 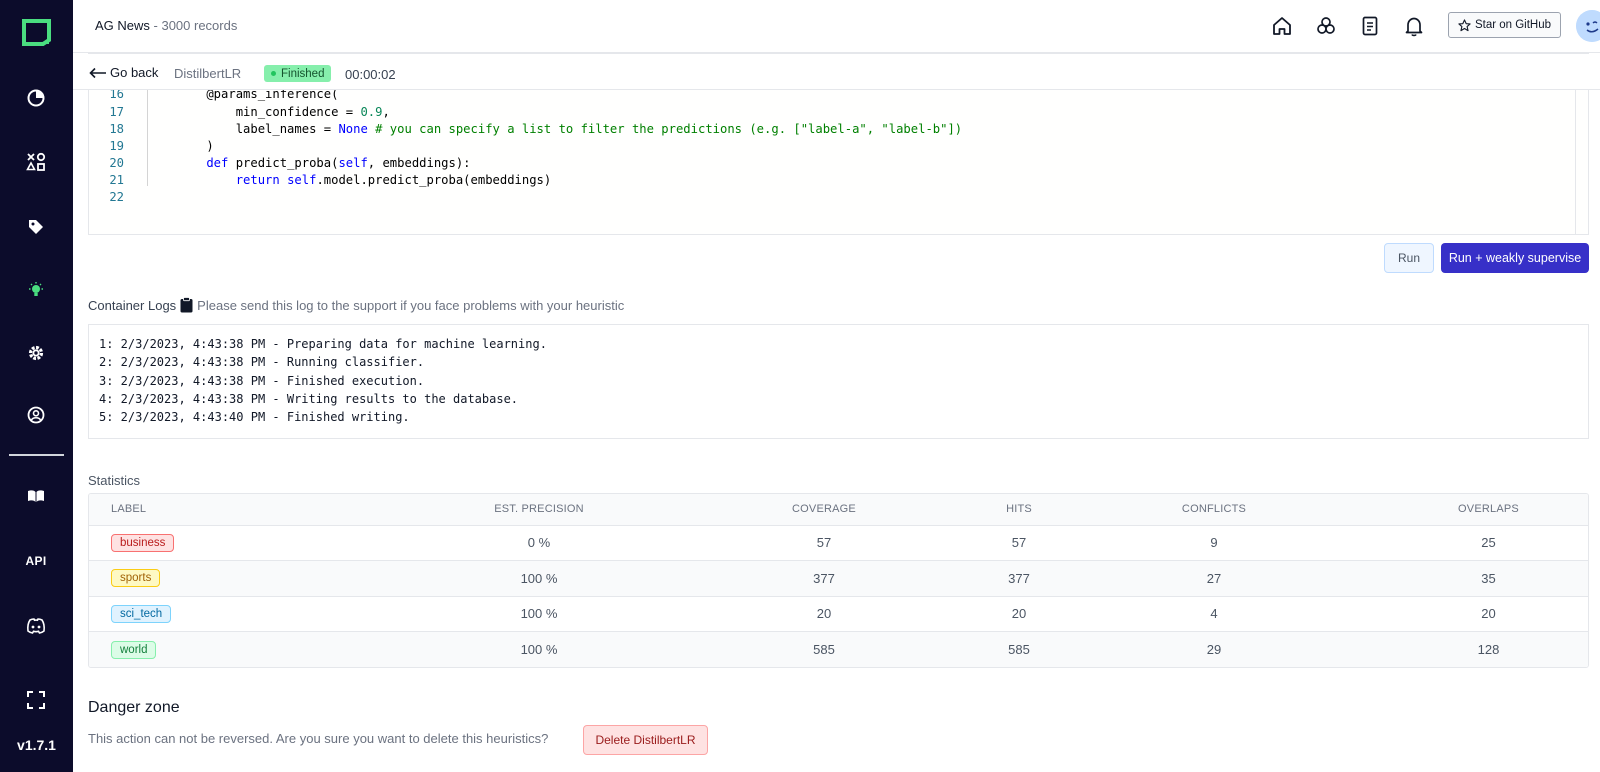 What do you see at coordinates (36, 415) in the screenshot?
I see `user-circle-icon` at bounding box center [36, 415].